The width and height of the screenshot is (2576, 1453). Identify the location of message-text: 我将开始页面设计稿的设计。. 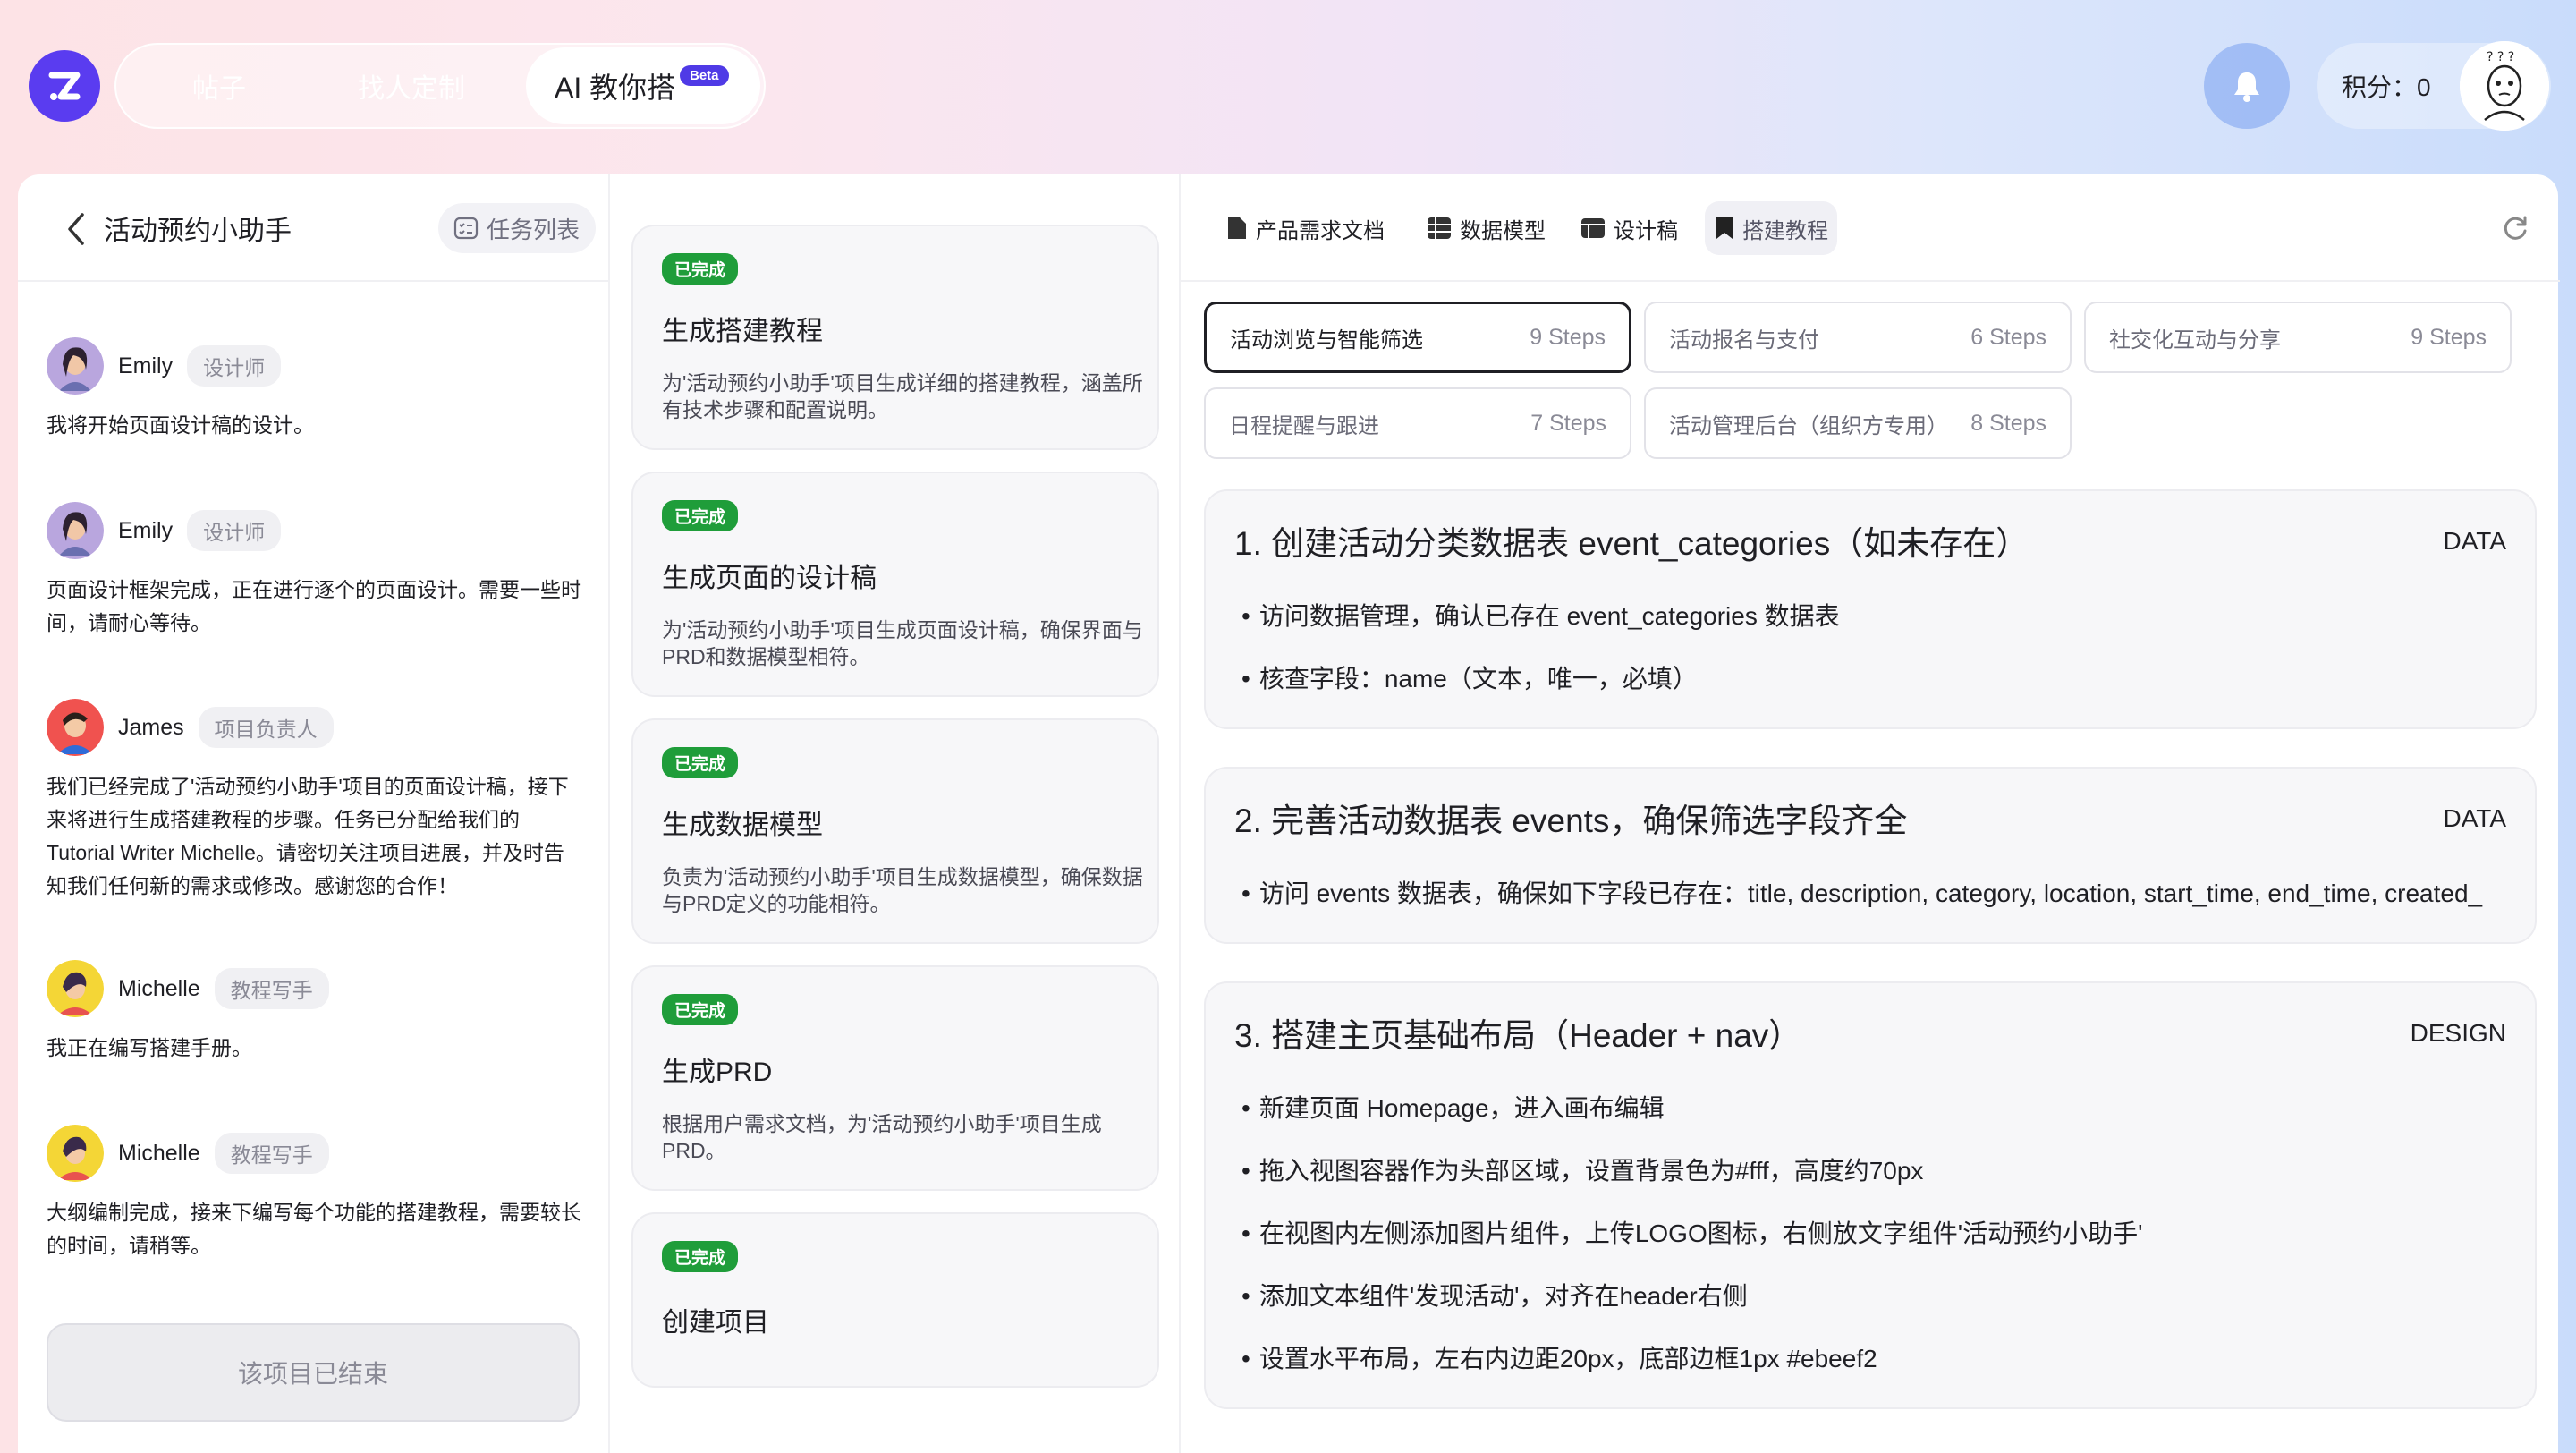
(180, 425).